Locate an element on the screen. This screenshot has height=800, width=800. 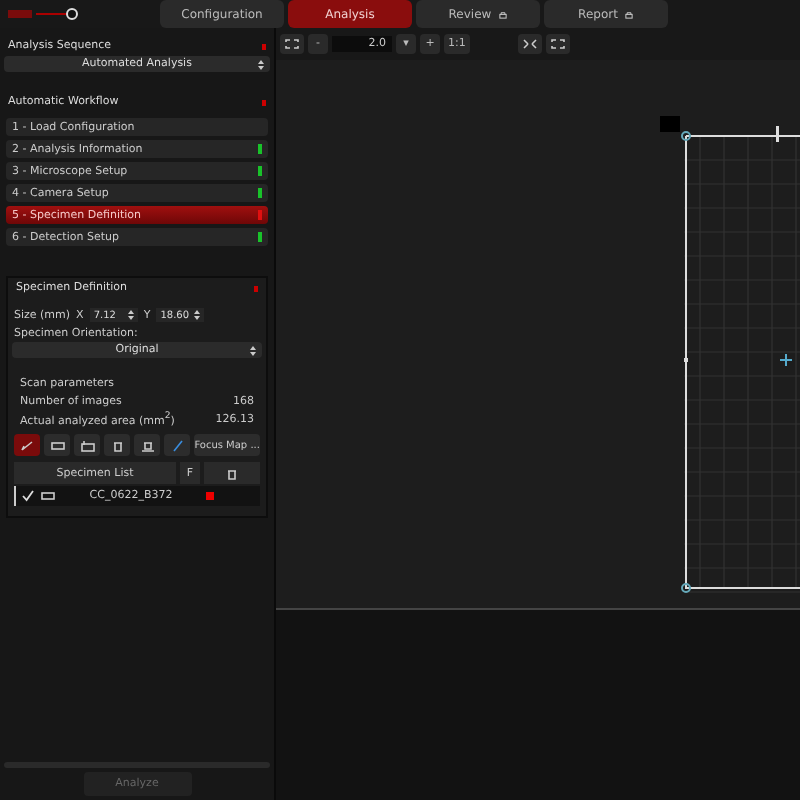
delete-all-button is located at coordinates (147, 445).